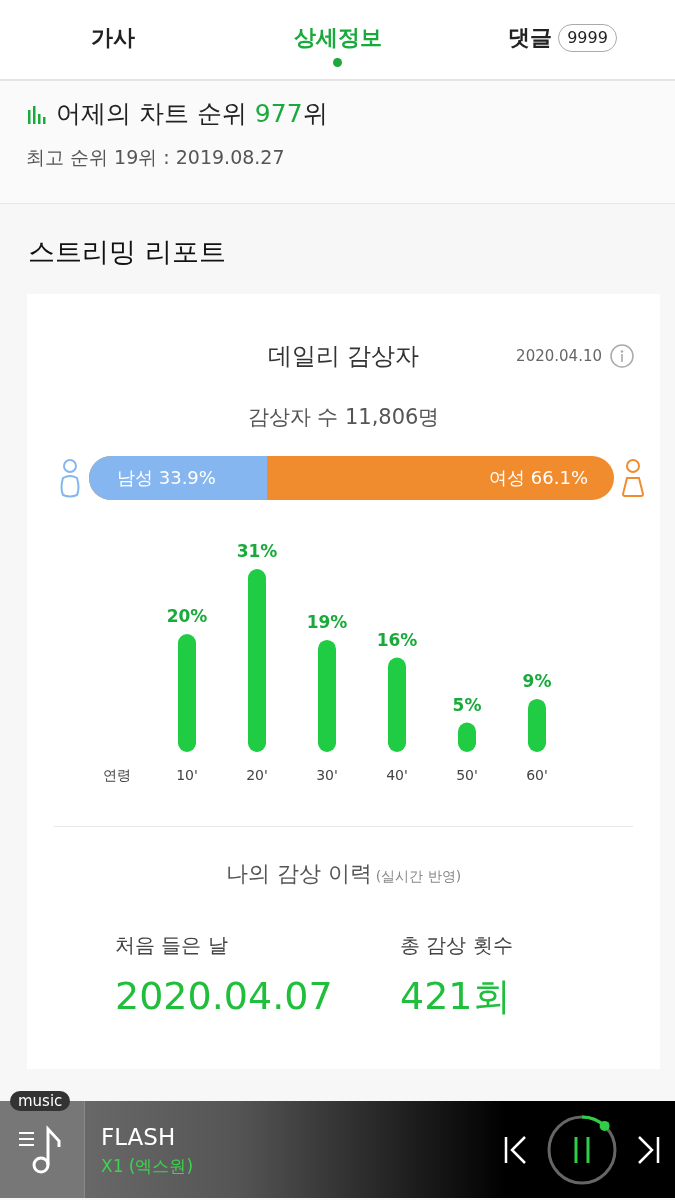  I want to click on previous-icon, so click(516, 1149).